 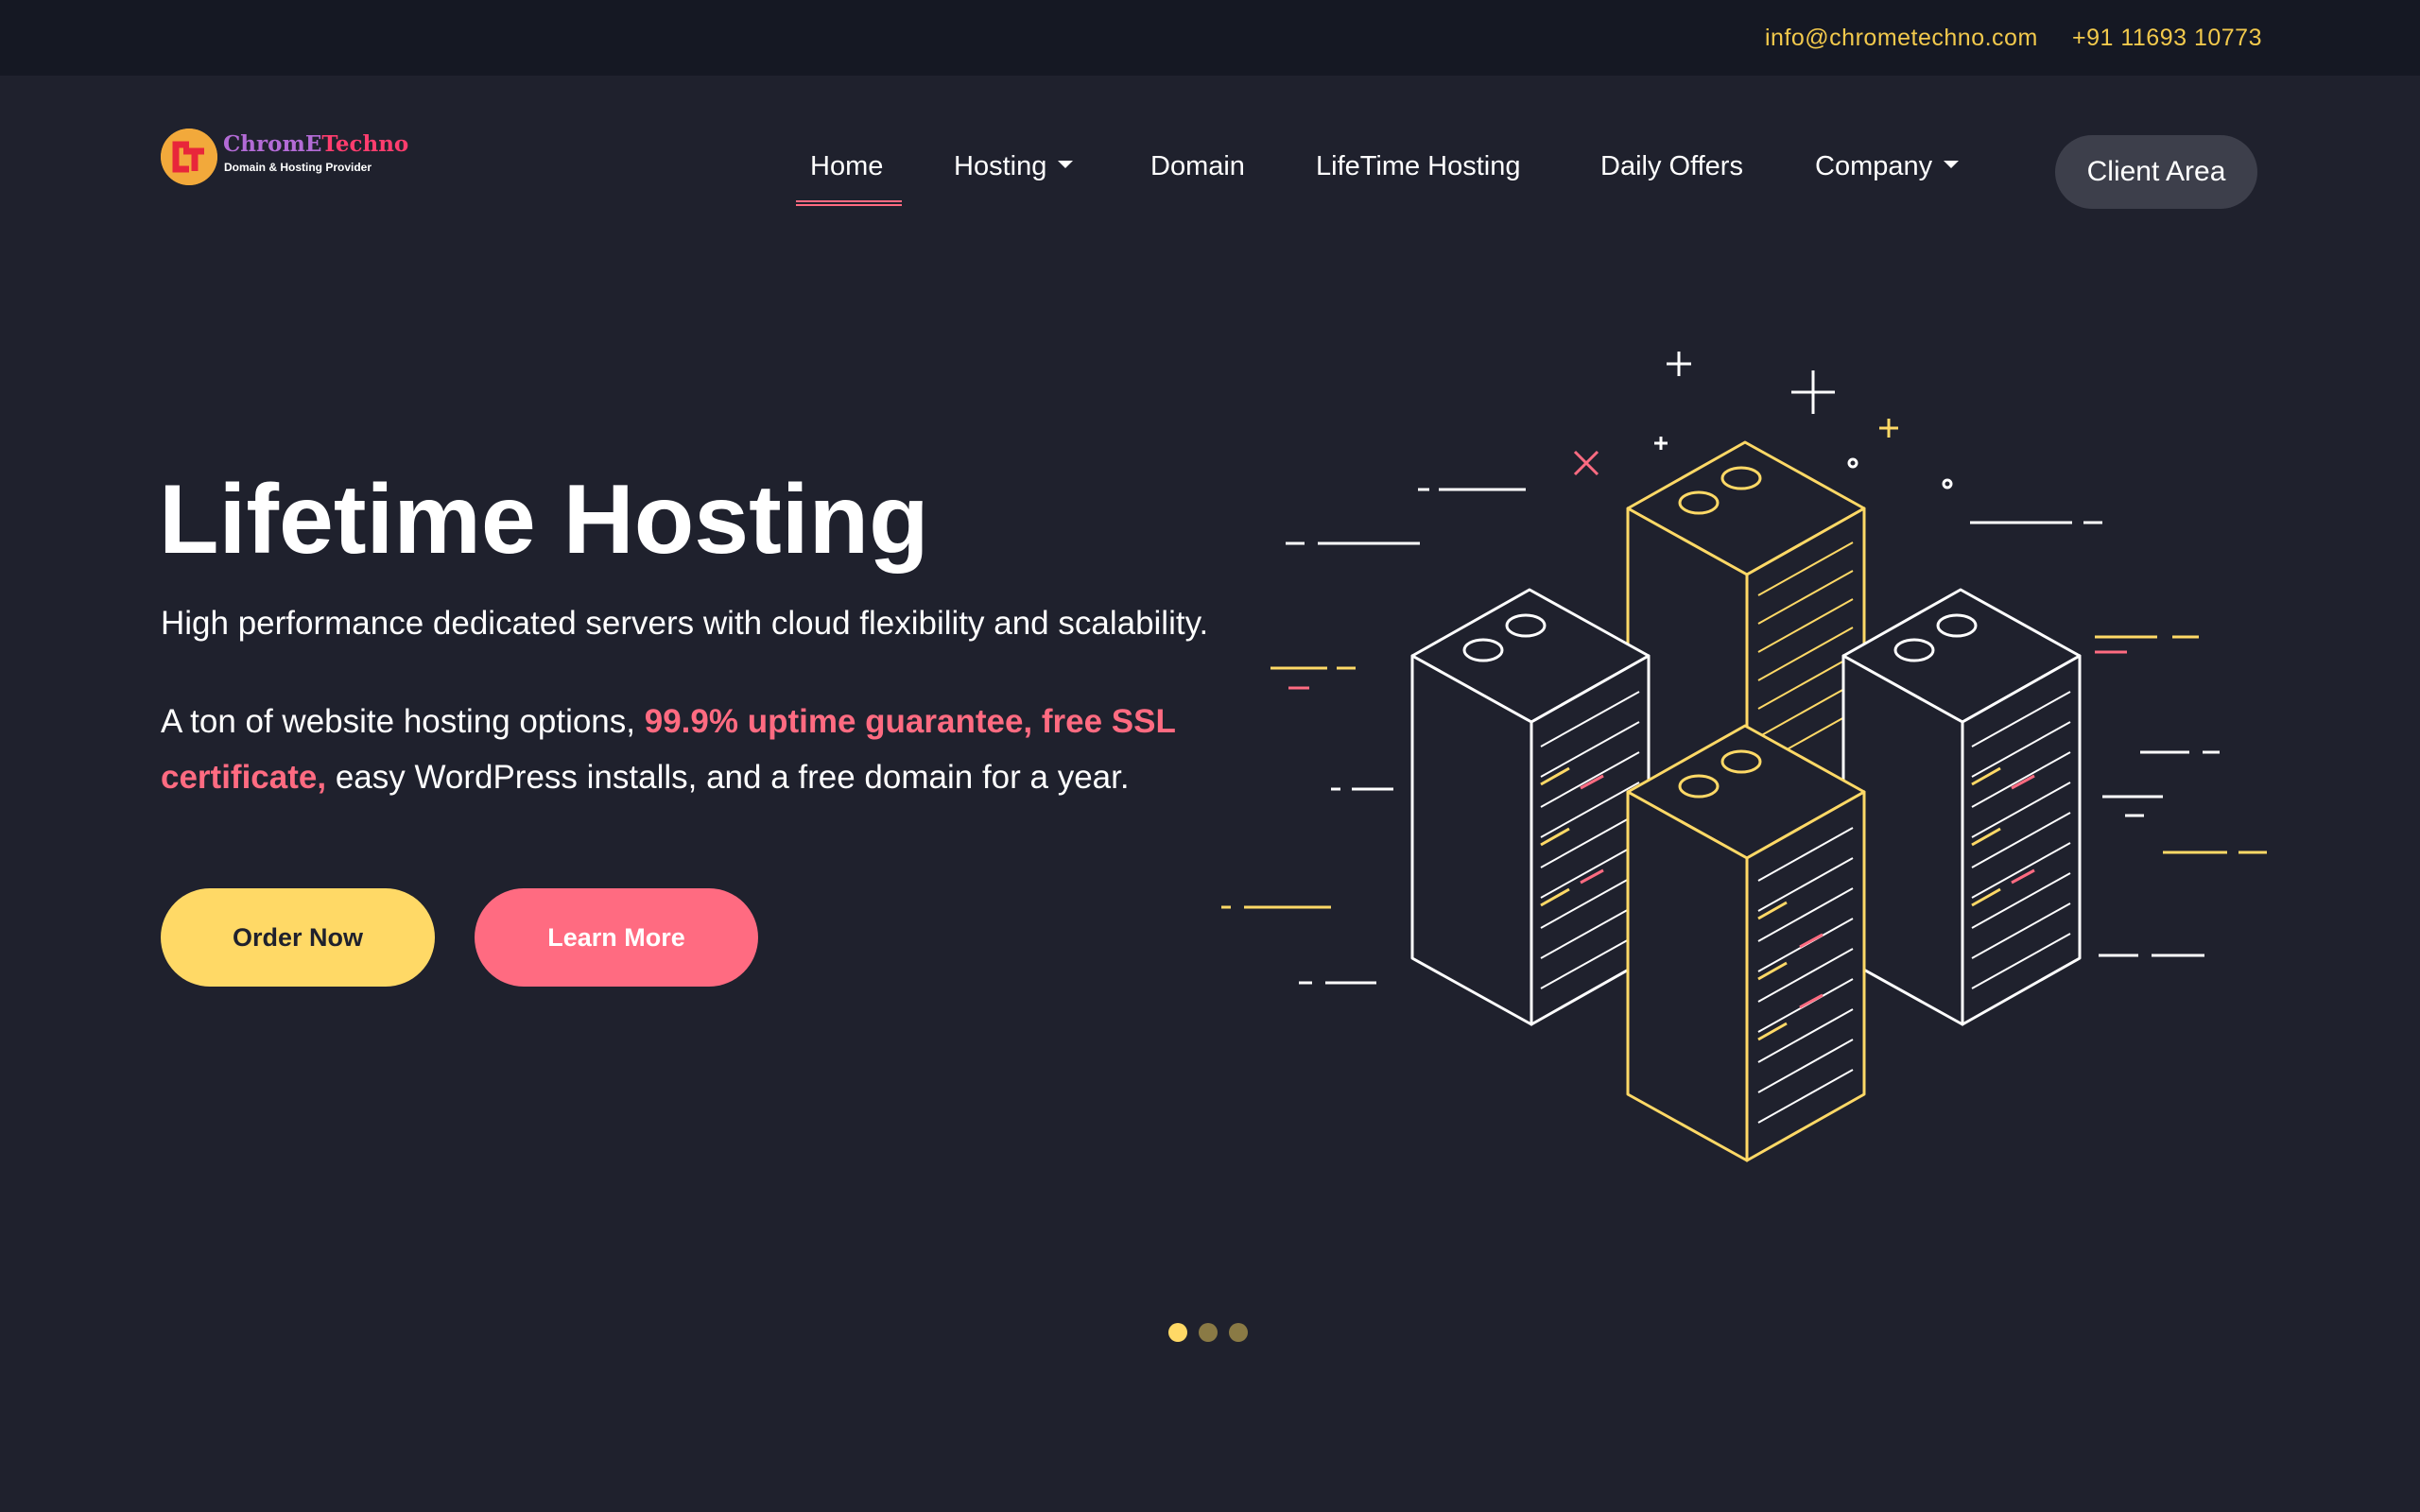 I want to click on hero-title: Lifetime Hosting, so click(x=544, y=520).